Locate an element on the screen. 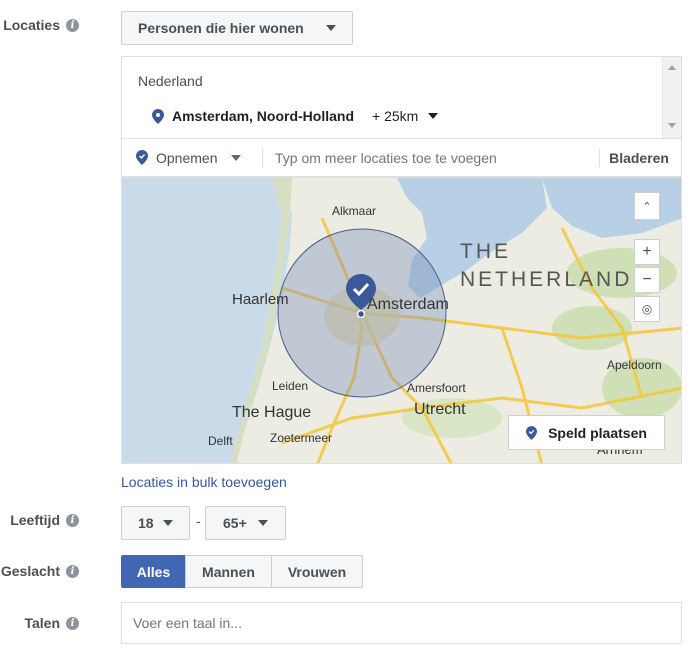  language-input is located at coordinates (401, 623).